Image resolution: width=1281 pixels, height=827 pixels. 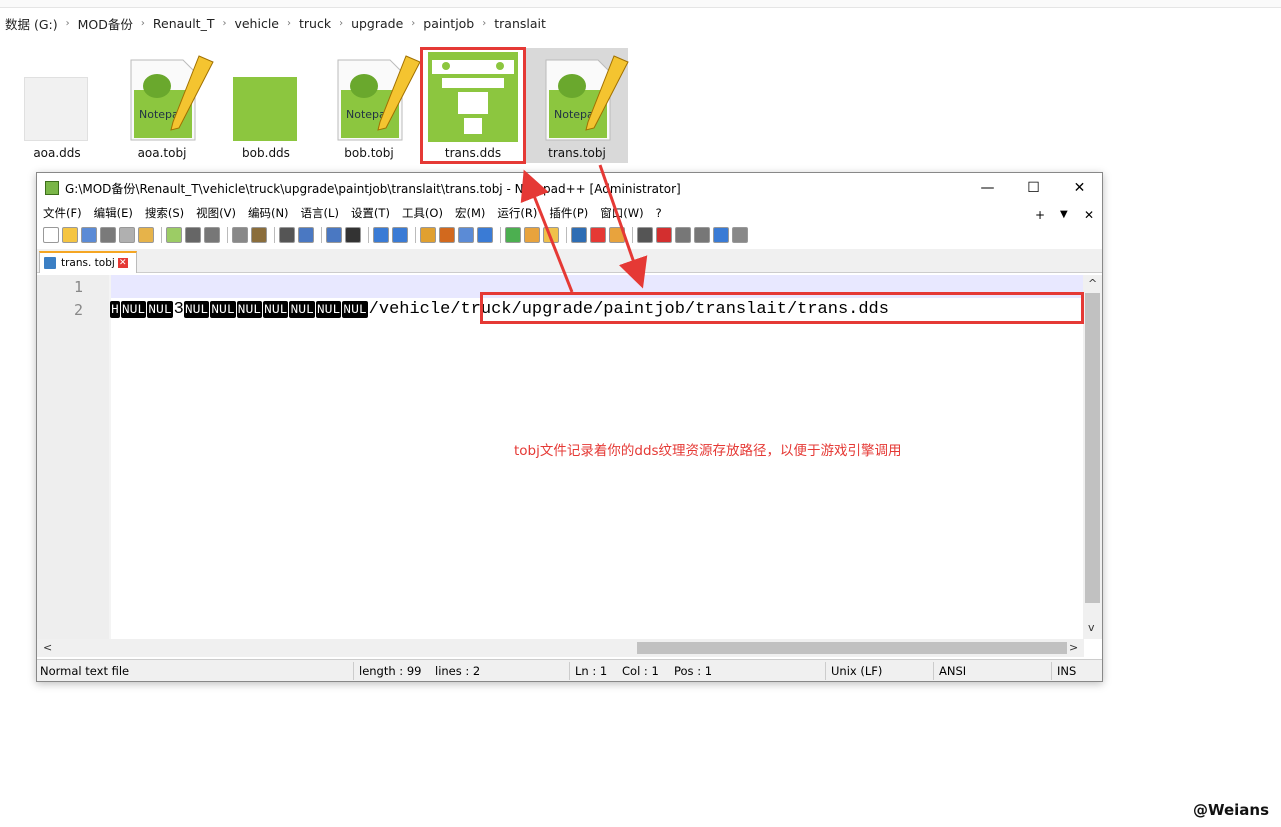 What do you see at coordinates (547, 231) in the screenshot?
I see `arrow-to-trans-dds` at bounding box center [547, 231].